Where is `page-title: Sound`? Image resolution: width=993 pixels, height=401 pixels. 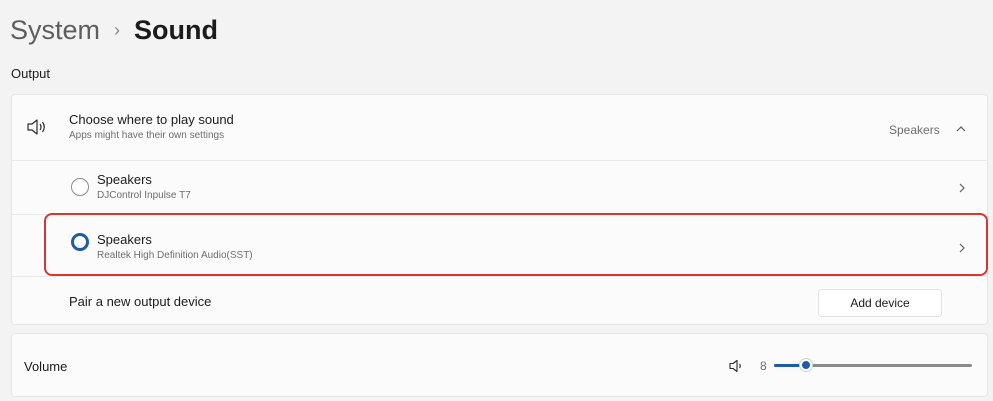
page-title: Sound is located at coordinates (176, 30).